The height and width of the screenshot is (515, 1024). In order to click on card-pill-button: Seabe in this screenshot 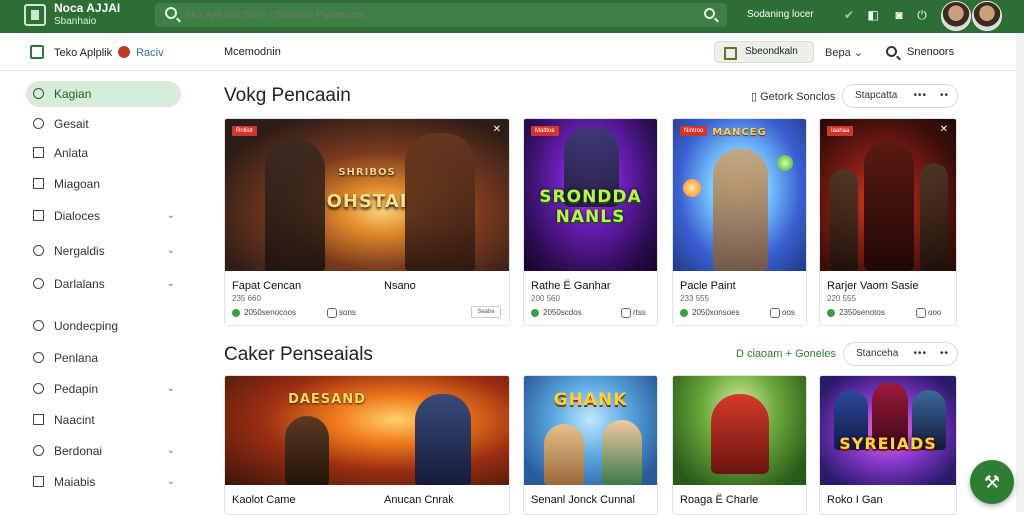, I will do `click(486, 312)`.